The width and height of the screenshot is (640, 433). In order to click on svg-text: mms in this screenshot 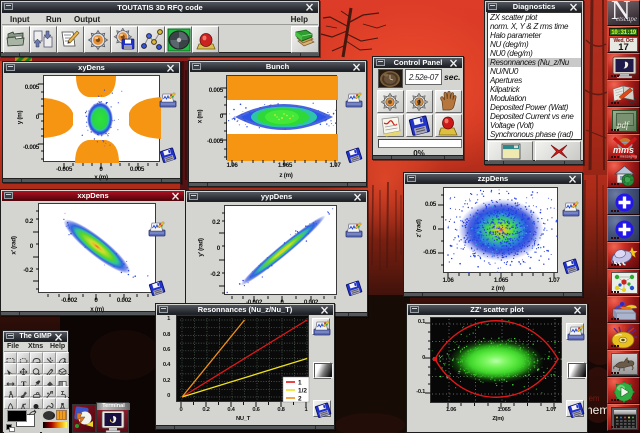, I will do `click(623, 150)`.